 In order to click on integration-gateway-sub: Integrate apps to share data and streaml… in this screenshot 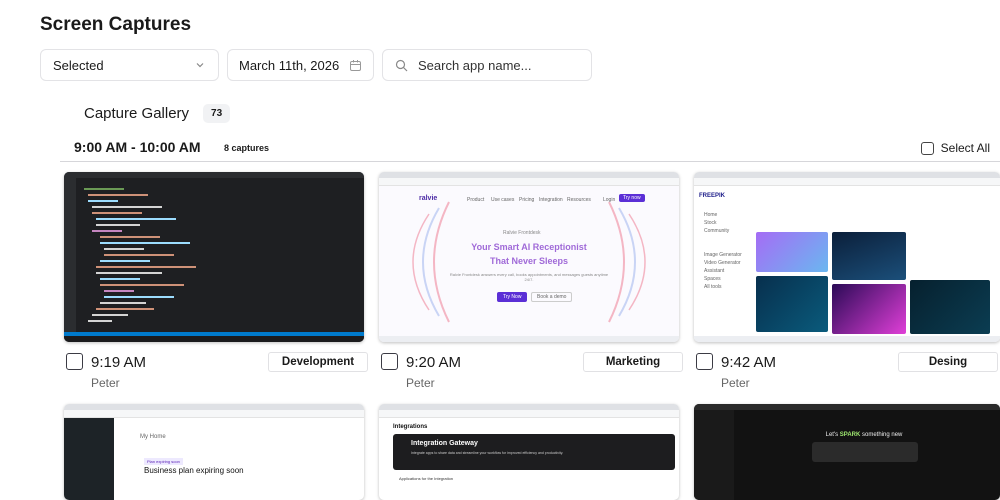, I will do `click(487, 453)`.